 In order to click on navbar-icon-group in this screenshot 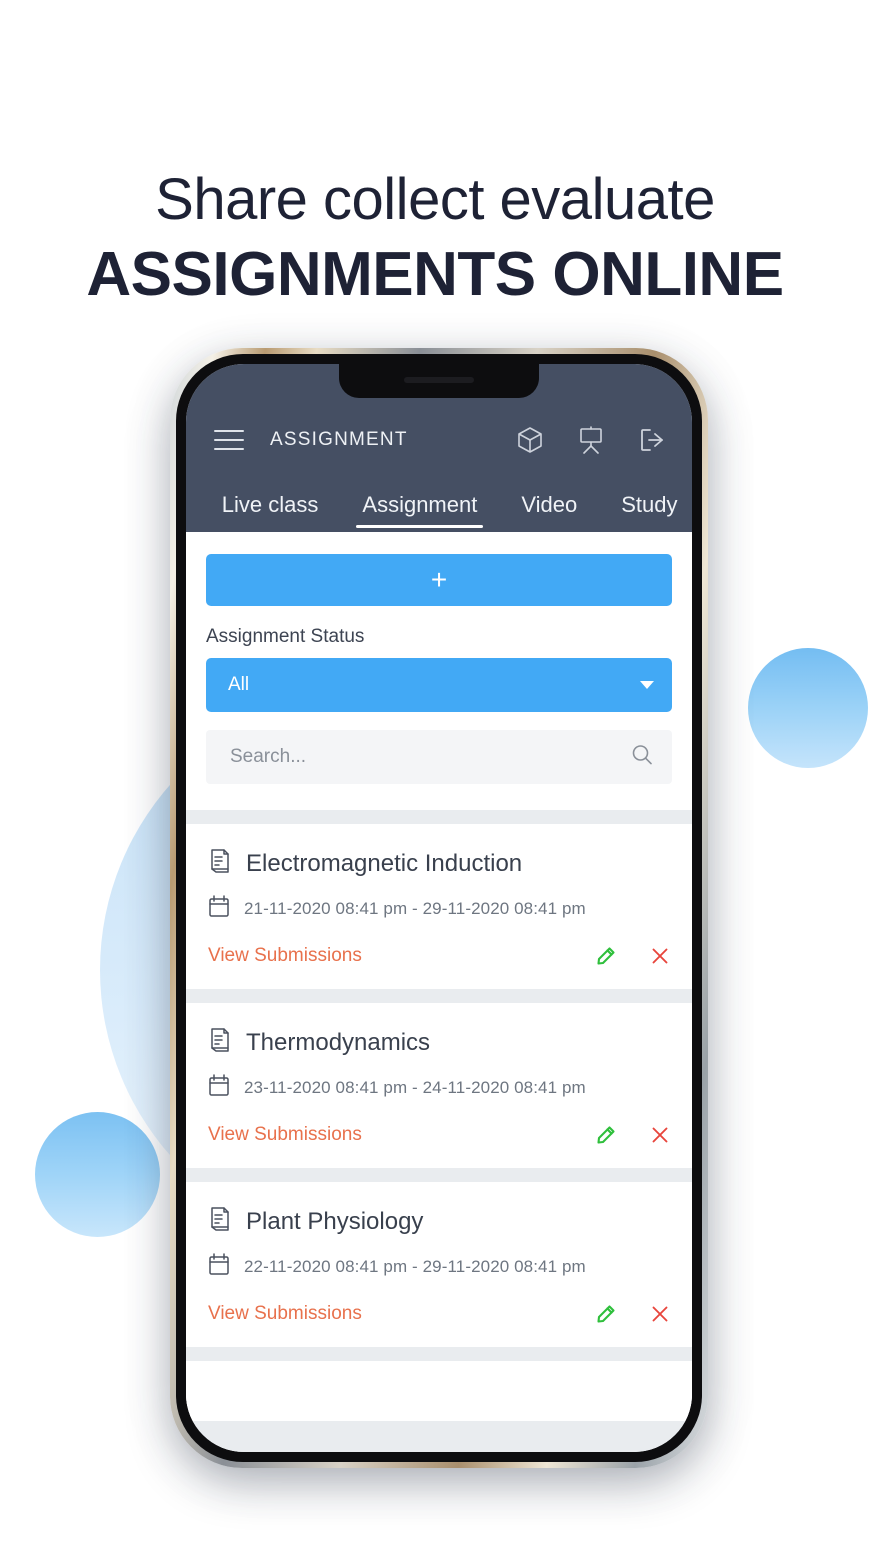, I will do `click(591, 440)`.